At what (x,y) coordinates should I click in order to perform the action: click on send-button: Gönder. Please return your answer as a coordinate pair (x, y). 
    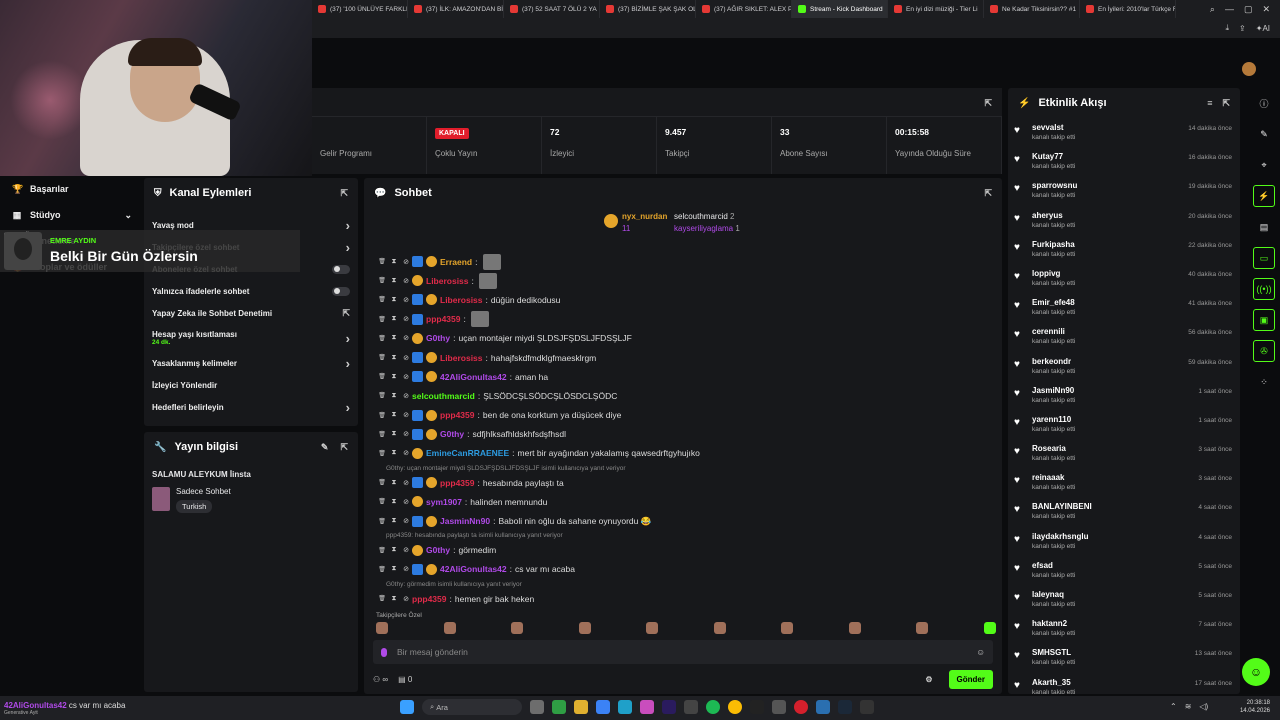
    Looking at the image, I should click on (970, 679).